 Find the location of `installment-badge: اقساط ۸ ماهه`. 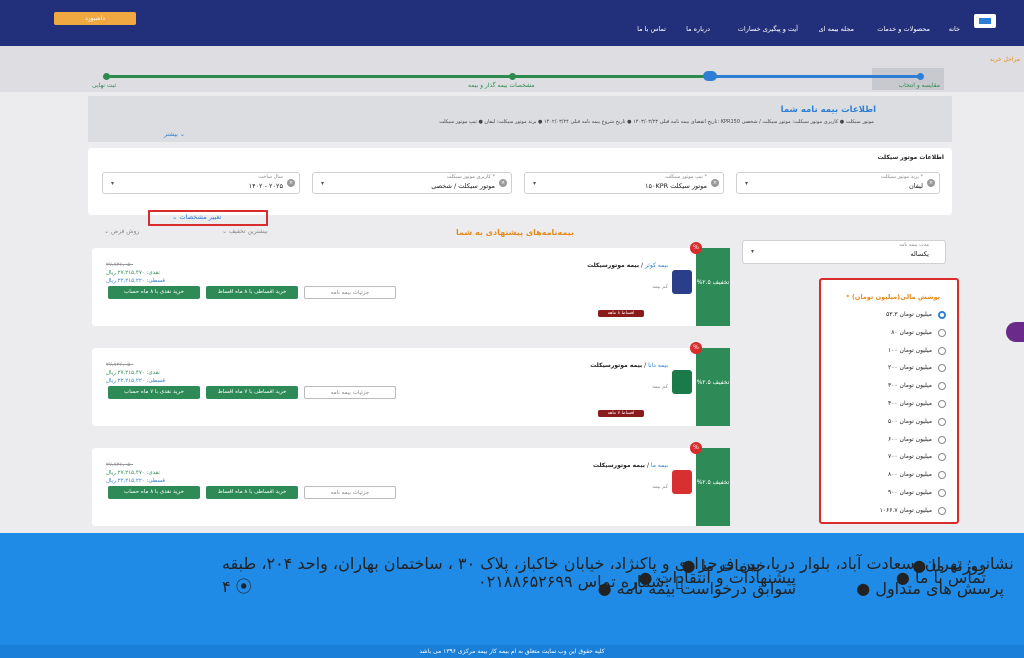

installment-badge: اقساط ۸ ماهه is located at coordinates (621, 313).